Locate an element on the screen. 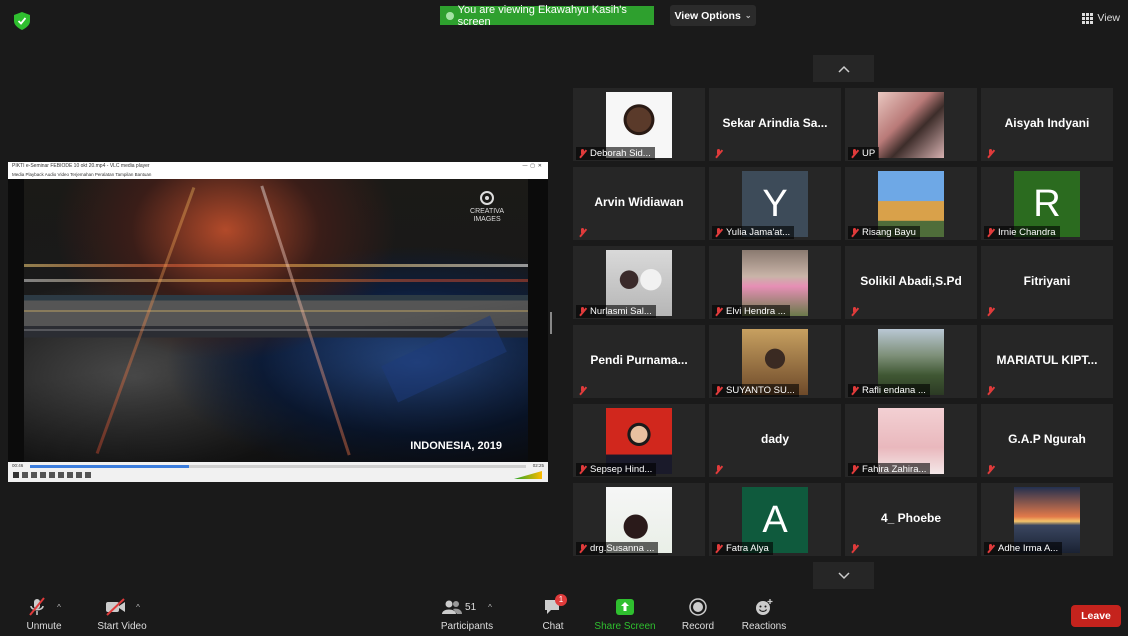  security-shield-icon is located at coordinates (22, 21).